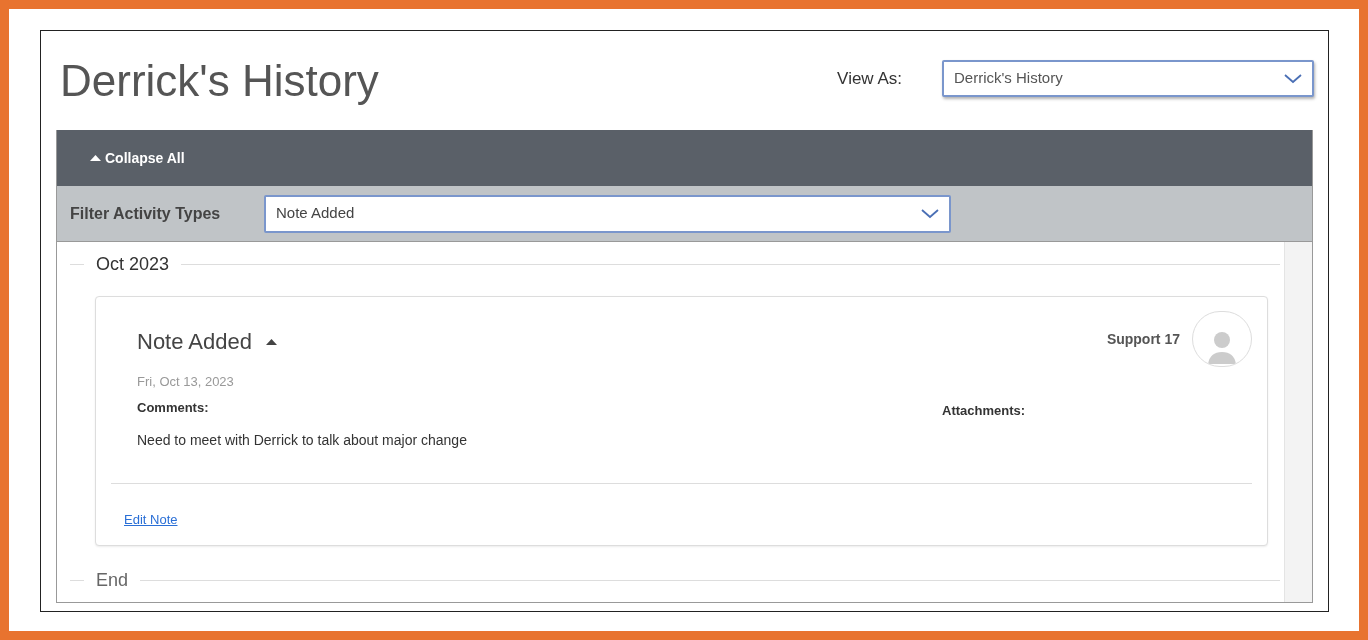 The width and height of the screenshot is (1368, 640). I want to click on month-heading: Oct 2023, so click(133, 264).